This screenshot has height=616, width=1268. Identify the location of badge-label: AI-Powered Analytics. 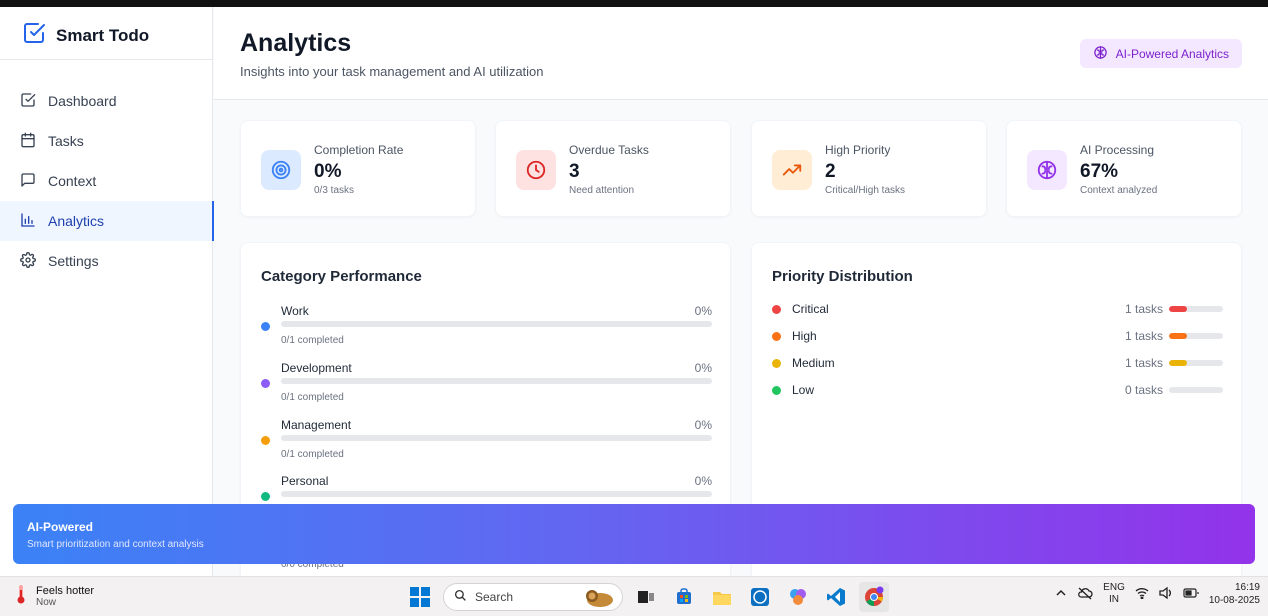
(1172, 53).